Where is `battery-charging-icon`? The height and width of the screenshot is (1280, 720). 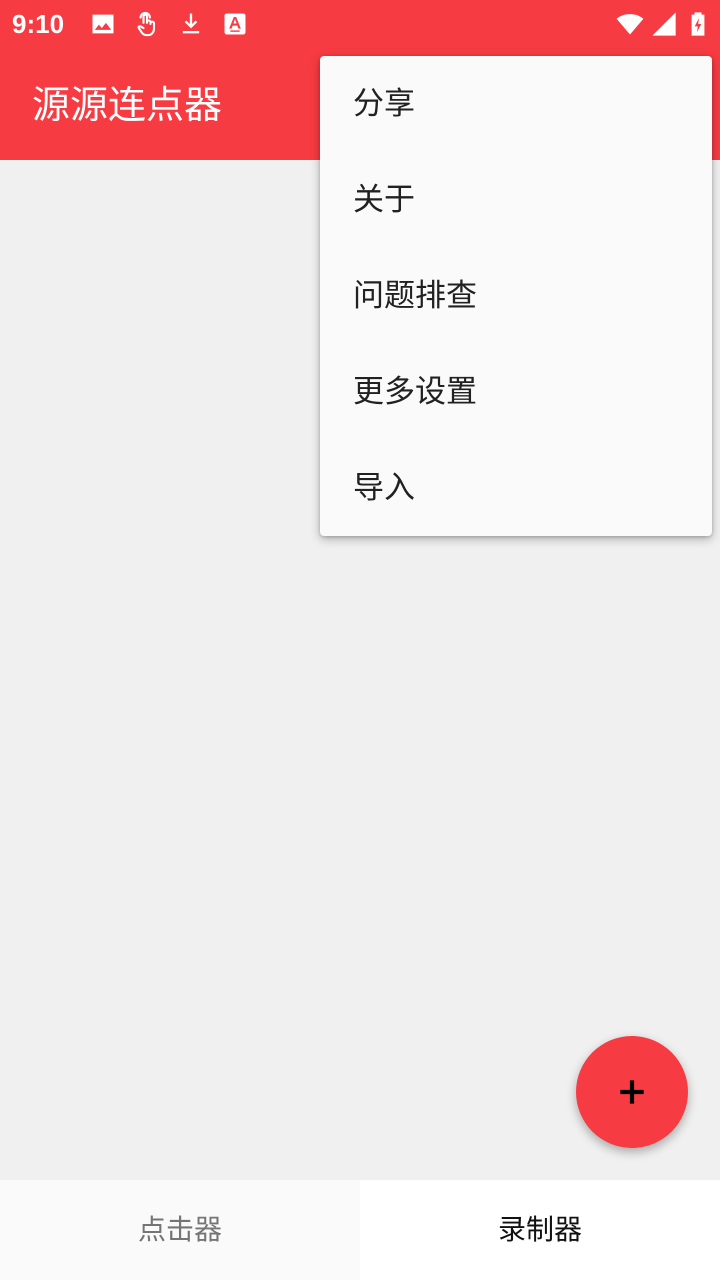
battery-charging-icon is located at coordinates (698, 24).